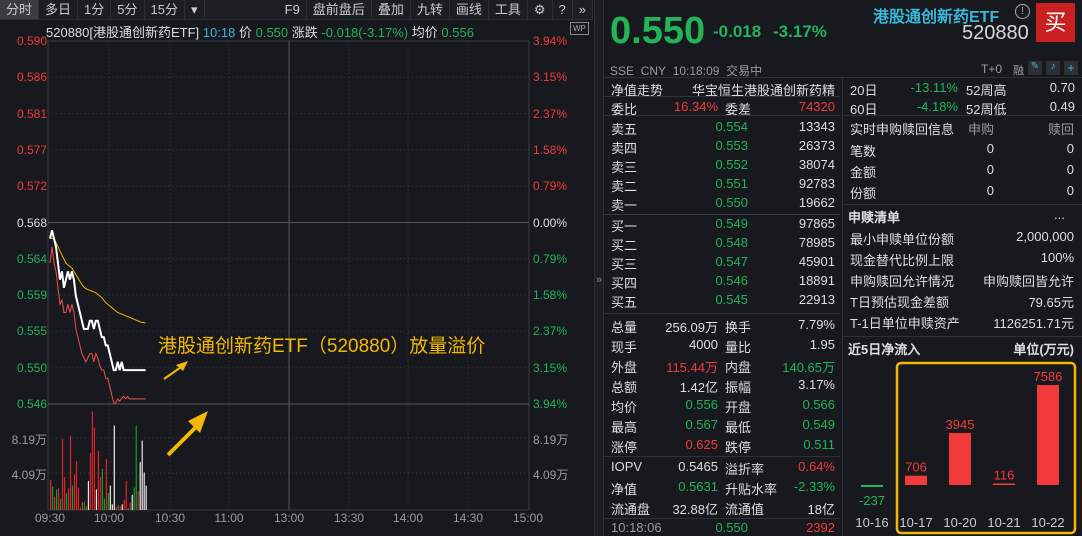 This screenshot has height=536, width=1082. I want to click on inflow-value-label: 3945, so click(960, 424).